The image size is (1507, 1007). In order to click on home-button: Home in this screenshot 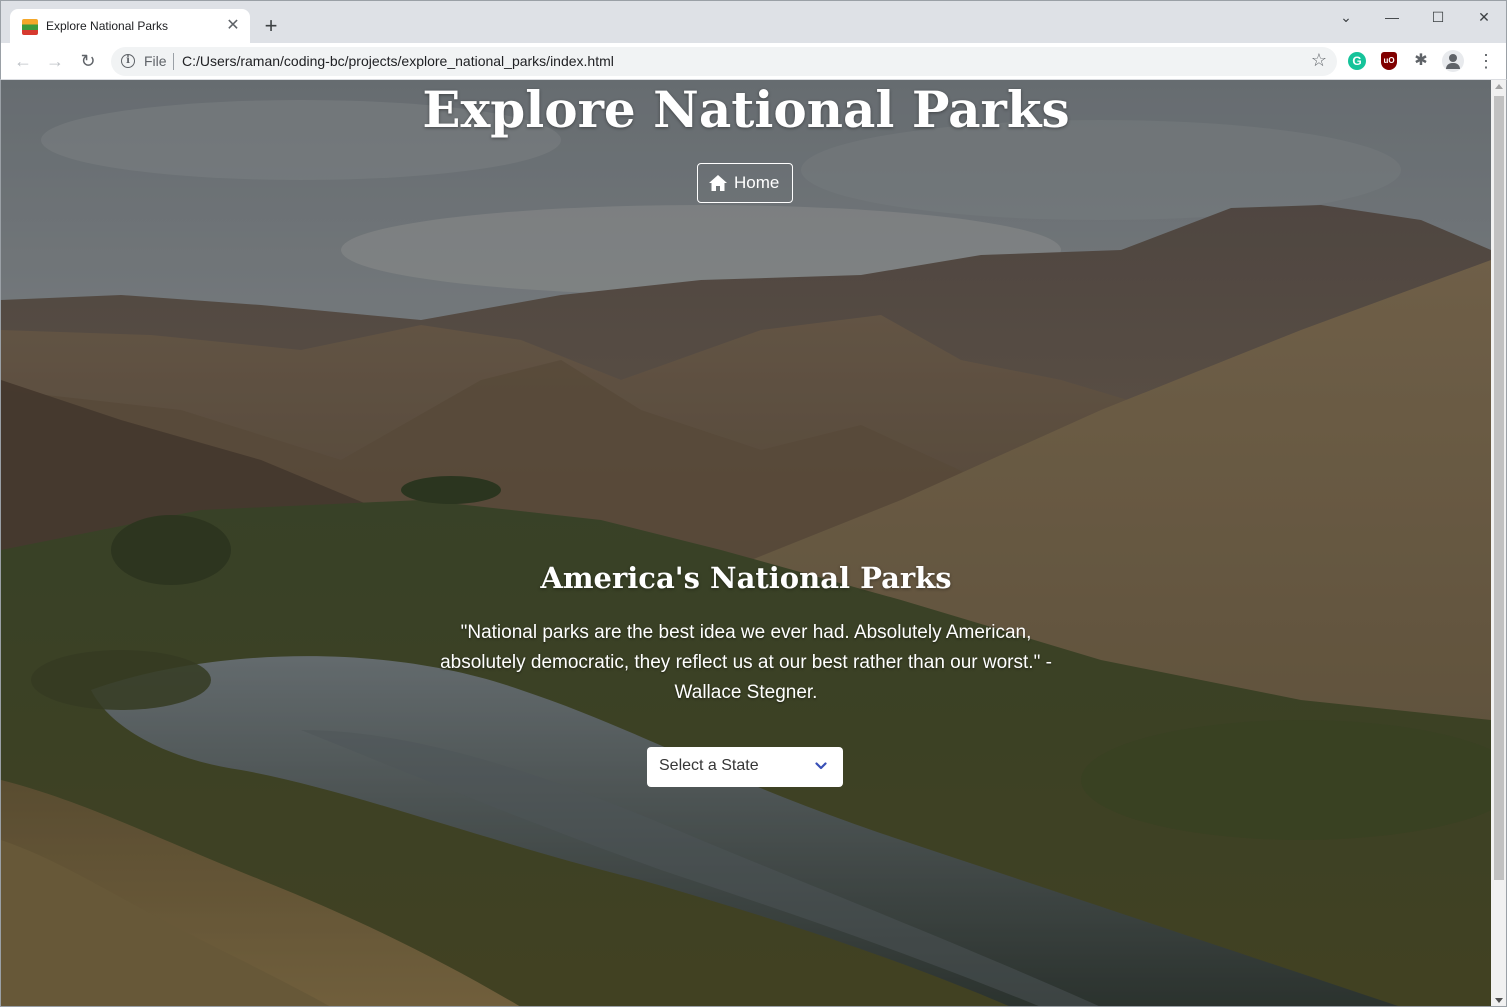, I will do `click(745, 183)`.